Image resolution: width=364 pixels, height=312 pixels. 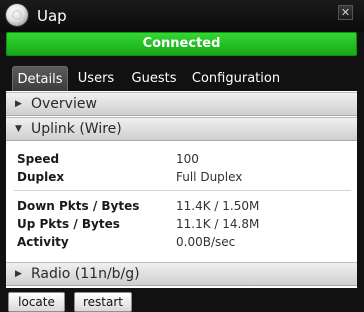 What do you see at coordinates (103, 302) in the screenshot?
I see `restart-button: restart` at bounding box center [103, 302].